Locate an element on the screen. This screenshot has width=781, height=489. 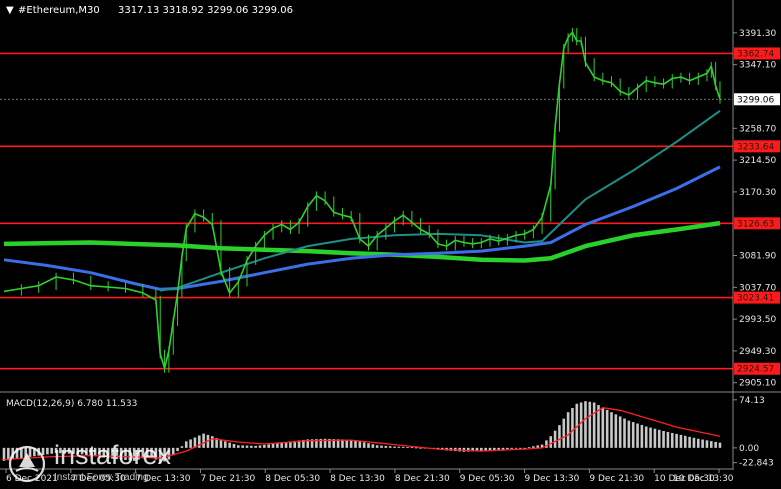
watermark: instaforex Instant Forex Trading is located at coordinates (103, 463).